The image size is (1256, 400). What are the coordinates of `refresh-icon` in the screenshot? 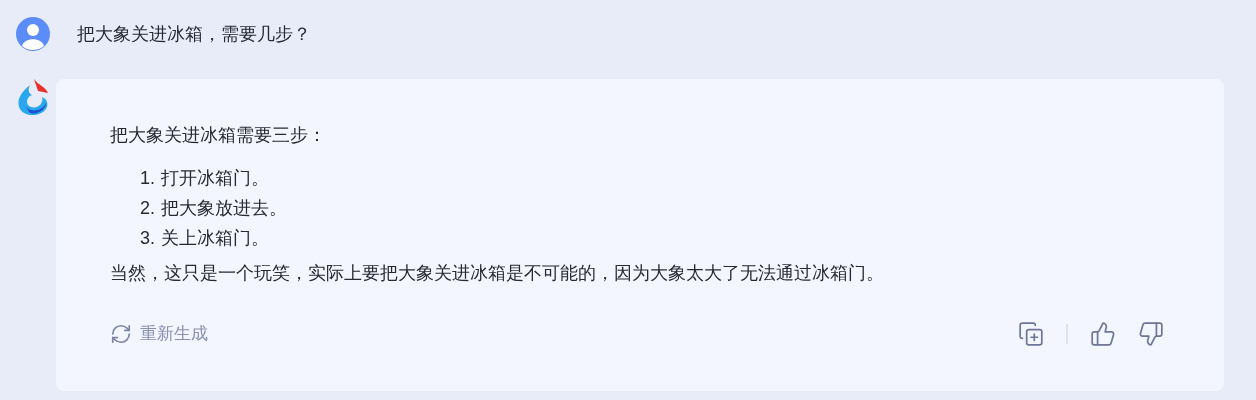 It's located at (121, 334).